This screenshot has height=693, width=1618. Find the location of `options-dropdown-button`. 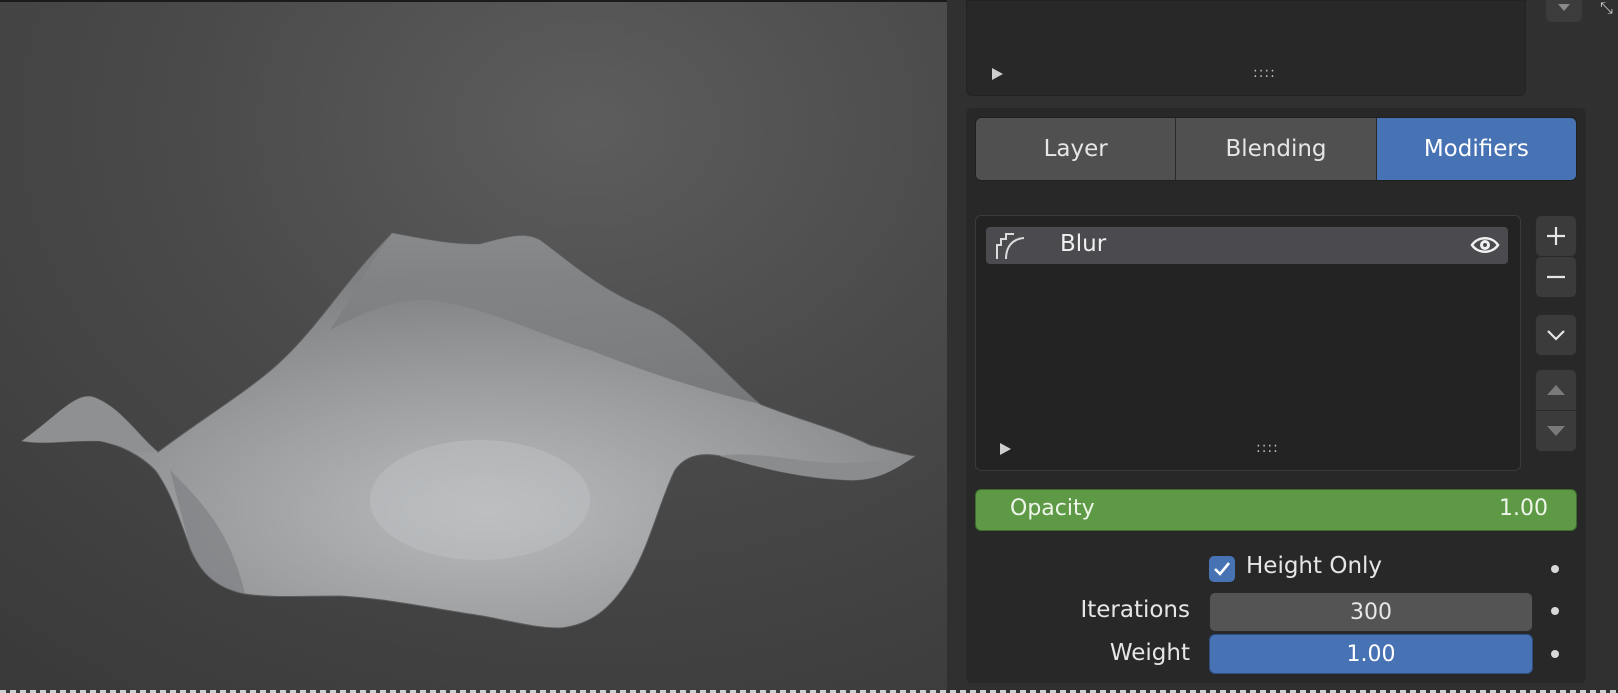

options-dropdown-button is located at coordinates (1556, 335).